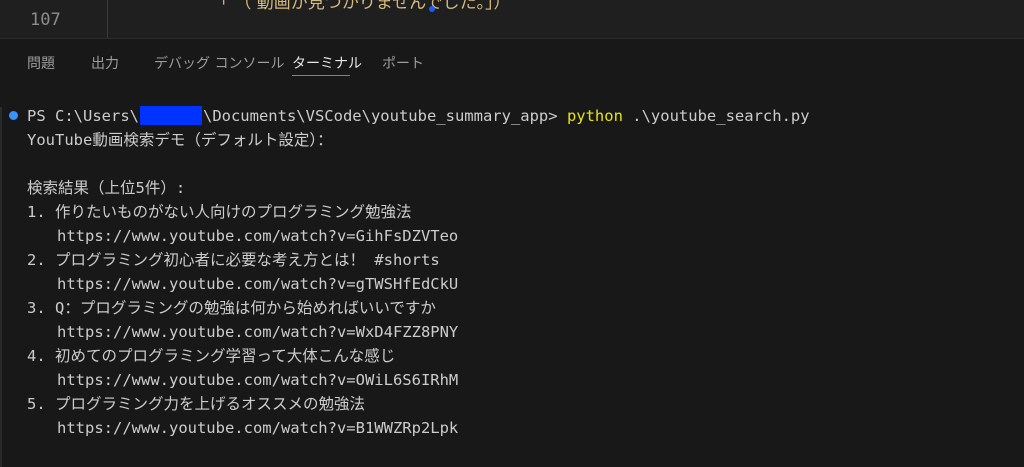 The width and height of the screenshot is (1024, 467). Describe the element at coordinates (403, 63) in the screenshot. I see `tab-ports: ポート` at that location.